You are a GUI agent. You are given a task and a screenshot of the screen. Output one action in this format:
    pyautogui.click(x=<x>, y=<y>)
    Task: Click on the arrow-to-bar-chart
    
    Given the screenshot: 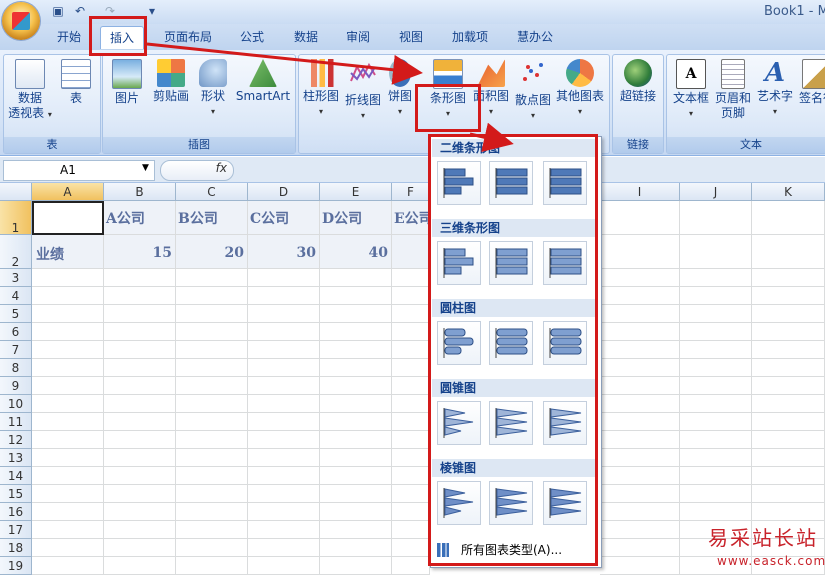 What is the action you would take?
    pyautogui.click(x=284, y=63)
    